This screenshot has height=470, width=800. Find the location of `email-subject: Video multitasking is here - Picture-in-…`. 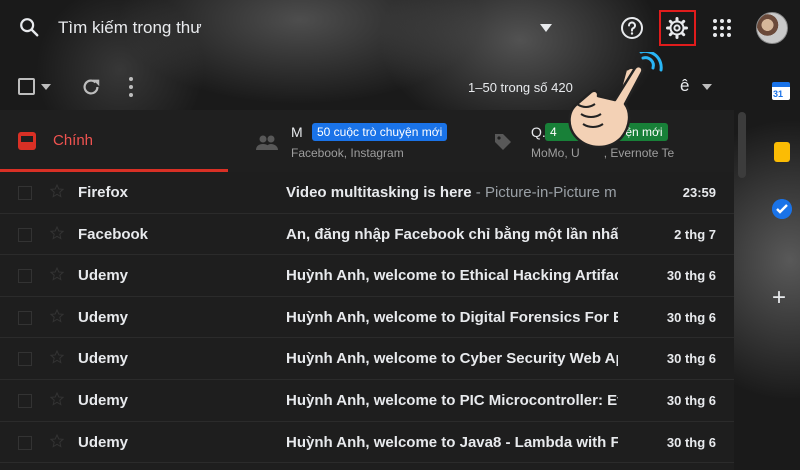

email-subject: Video multitasking is here - Picture-in-… is located at coordinates (452, 192).